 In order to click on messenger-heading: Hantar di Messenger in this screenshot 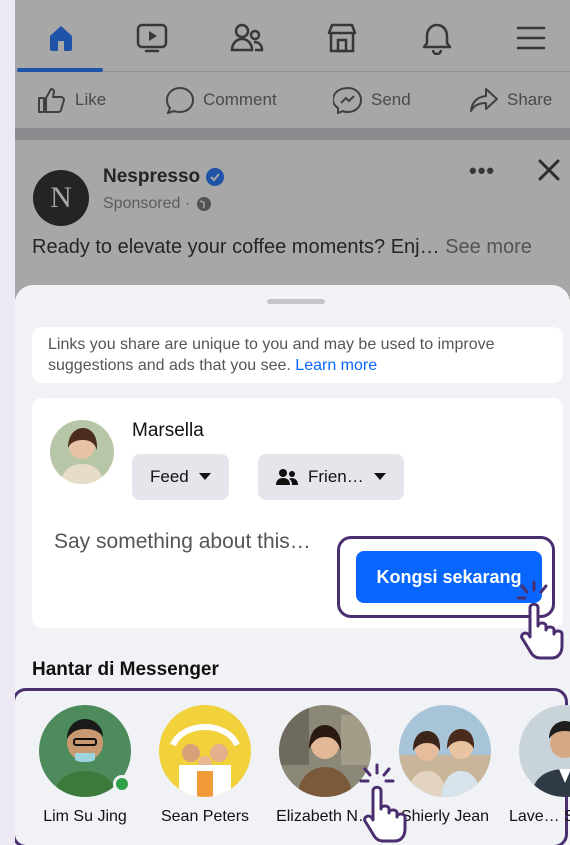, I will do `click(125, 669)`.